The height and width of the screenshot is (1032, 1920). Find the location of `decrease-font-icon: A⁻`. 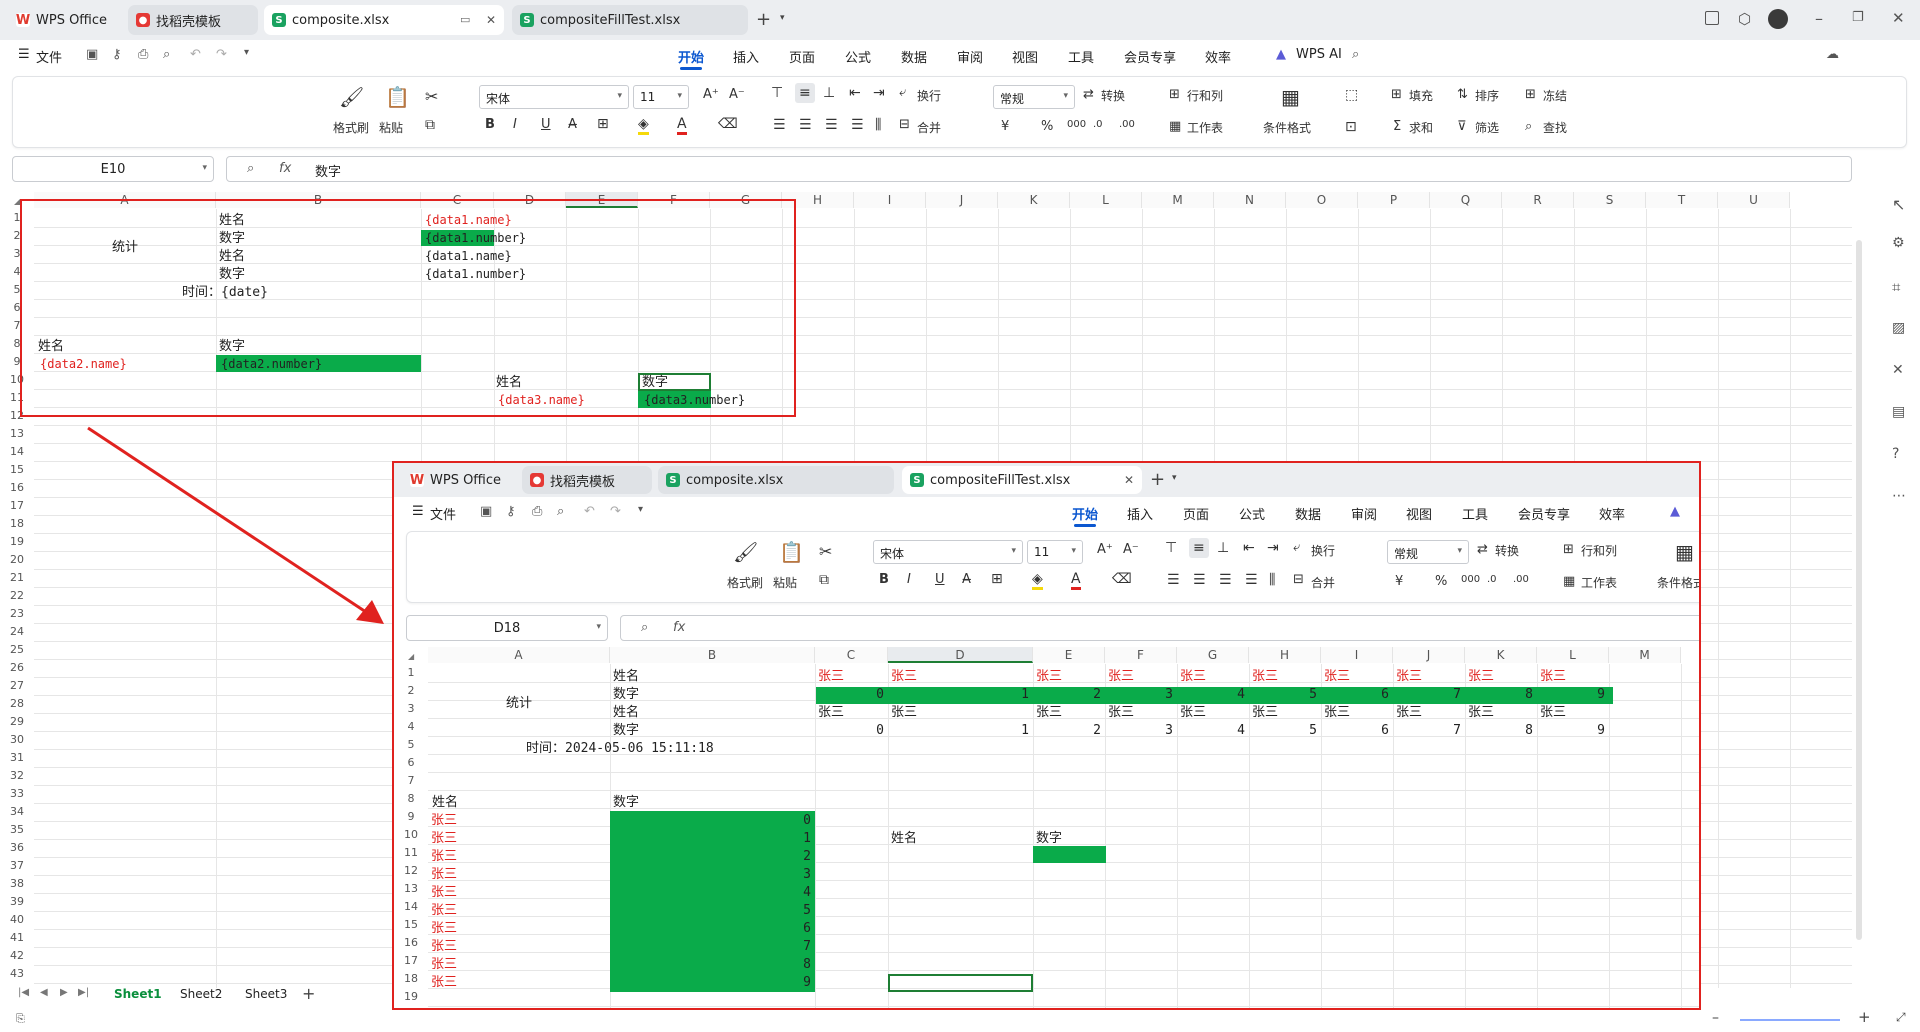

decrease-font-icon: A⁻ is located at coordinates (737, 94).